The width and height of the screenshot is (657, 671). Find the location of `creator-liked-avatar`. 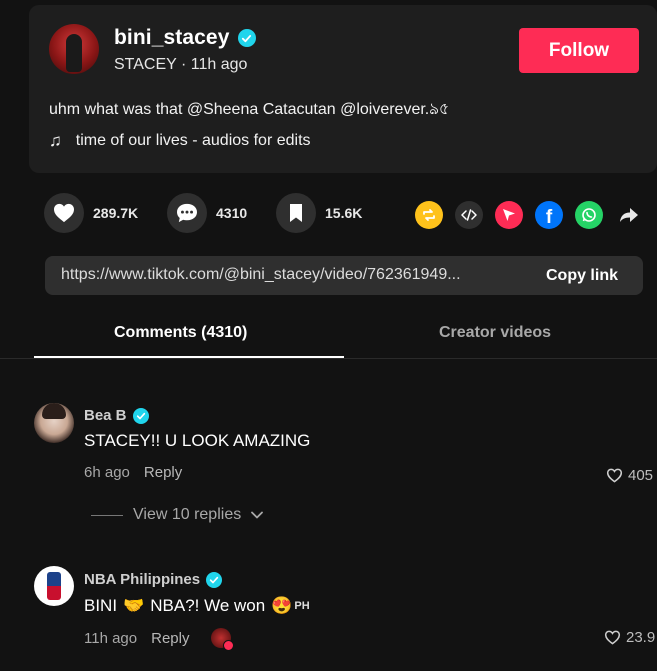

creator-liked-avatar is located at coordinates (223, 639).